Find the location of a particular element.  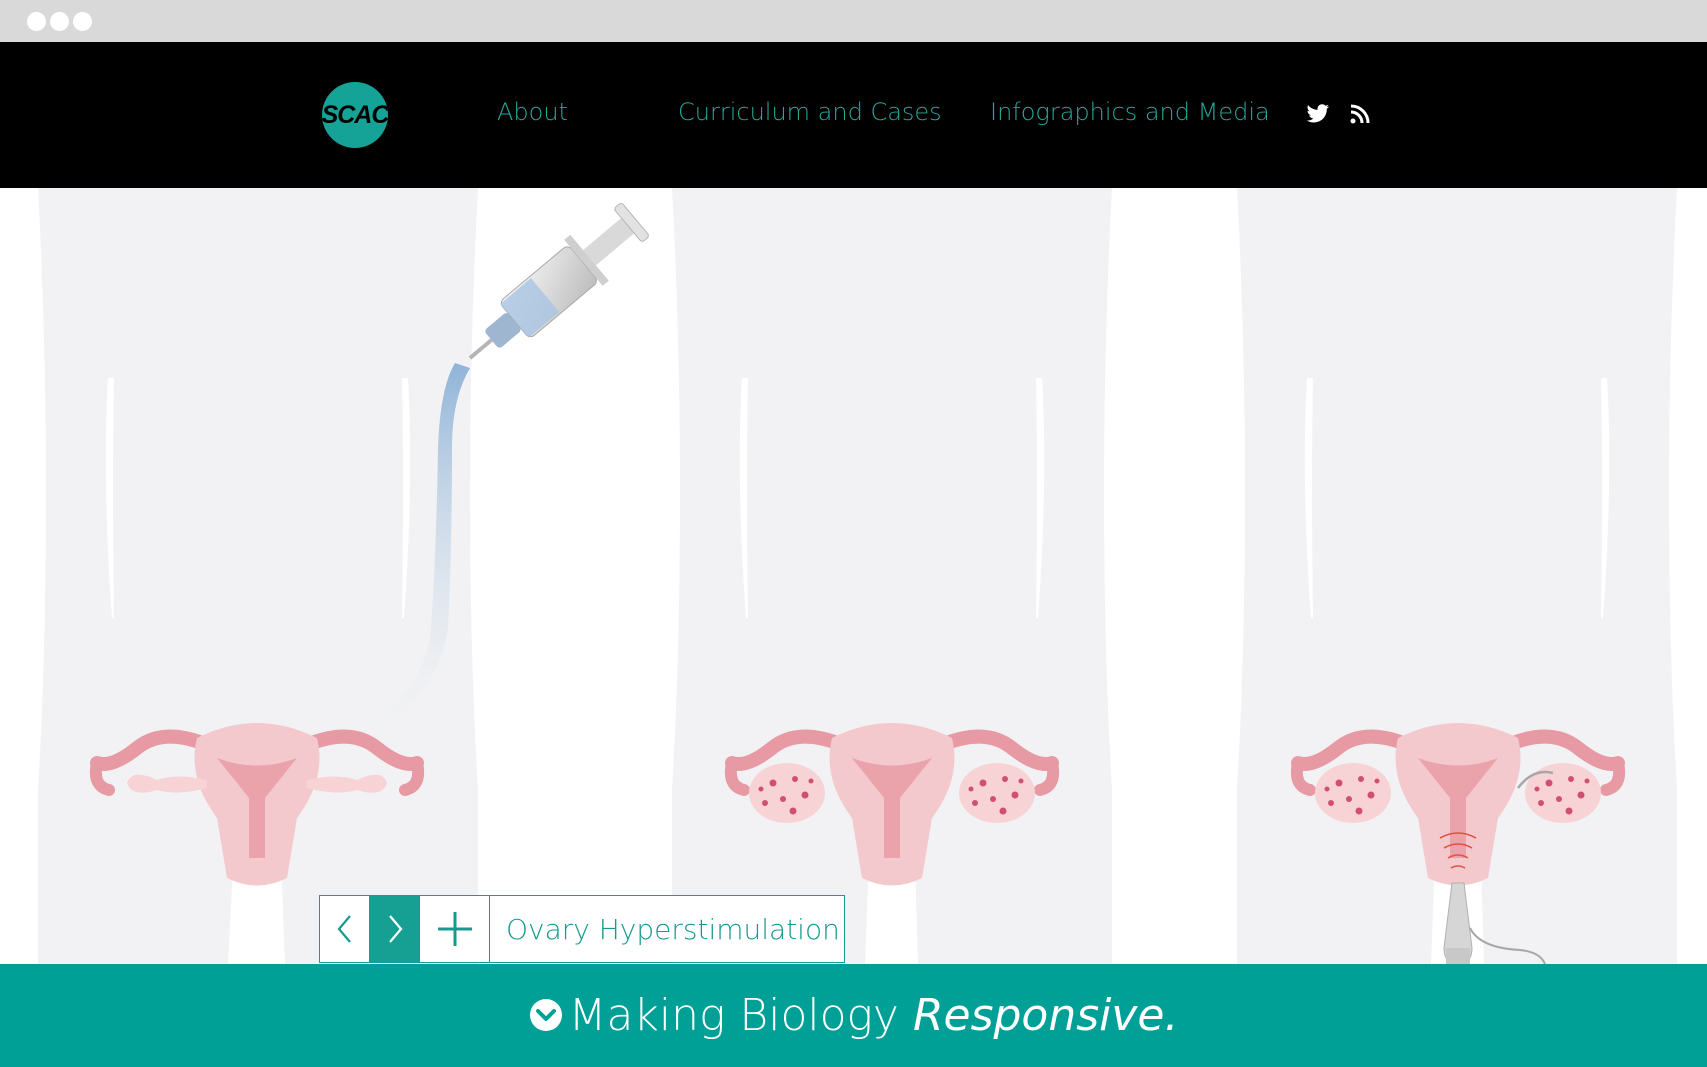

expand-button is located at coordinates (455, 929).